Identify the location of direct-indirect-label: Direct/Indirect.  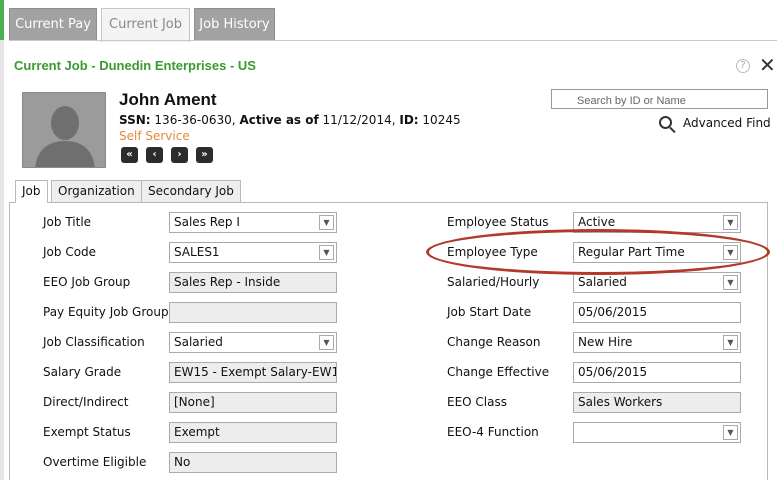
(86, 402).